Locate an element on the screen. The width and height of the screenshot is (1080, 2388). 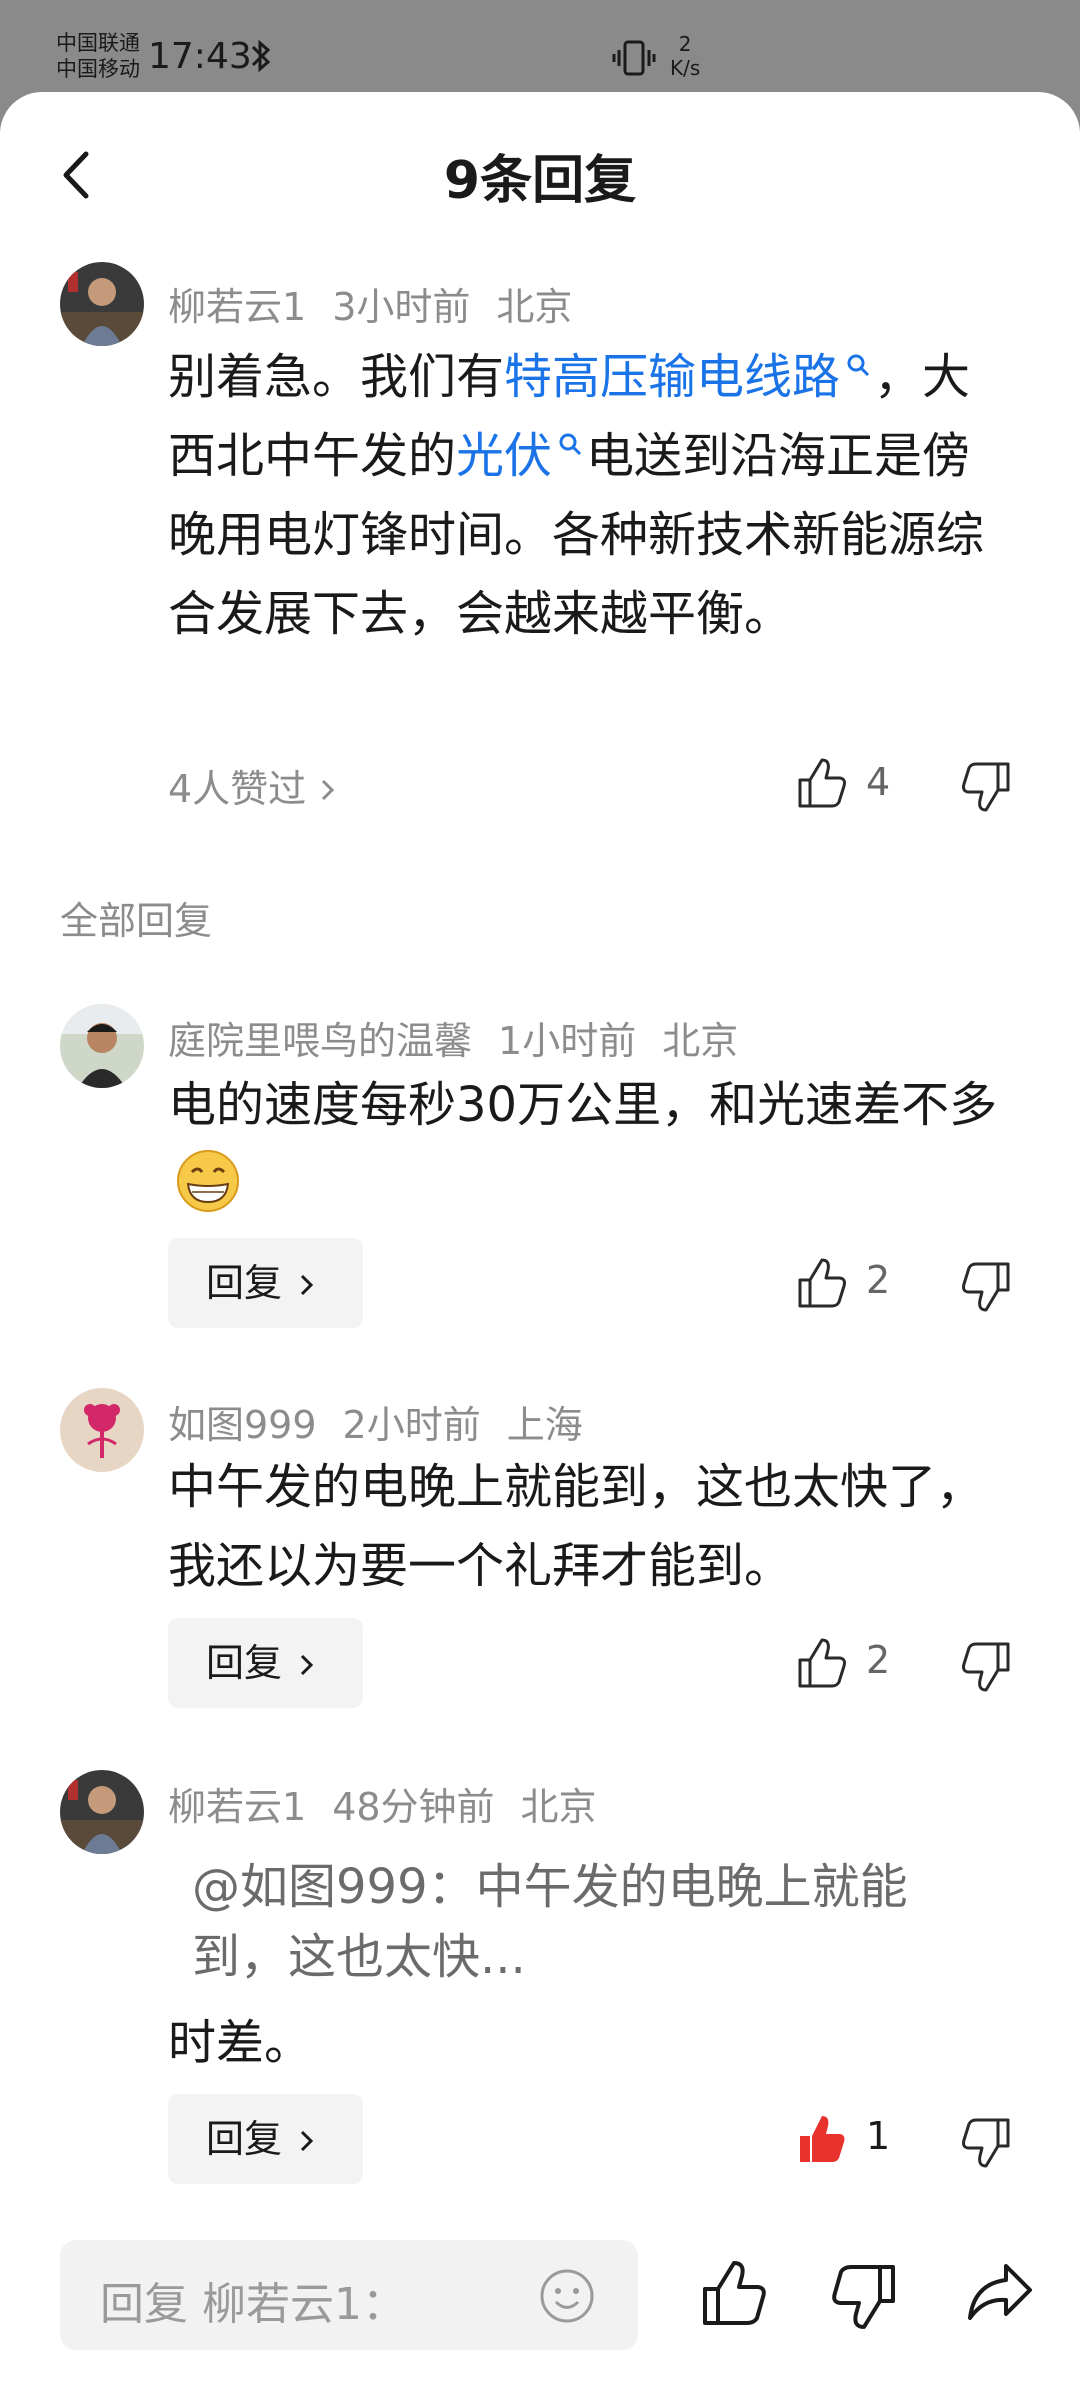
network-speed: 2 K/s is located at coordinates (685, 56).